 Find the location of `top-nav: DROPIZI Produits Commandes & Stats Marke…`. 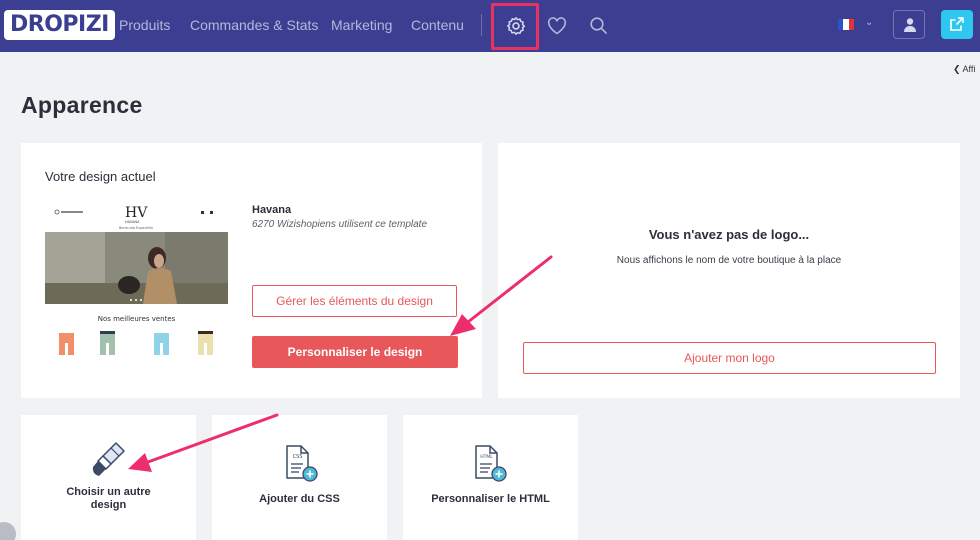

top-nav: DROPIZI Produits Commandes & Stats Marke… is located at coordinates (490, 26).